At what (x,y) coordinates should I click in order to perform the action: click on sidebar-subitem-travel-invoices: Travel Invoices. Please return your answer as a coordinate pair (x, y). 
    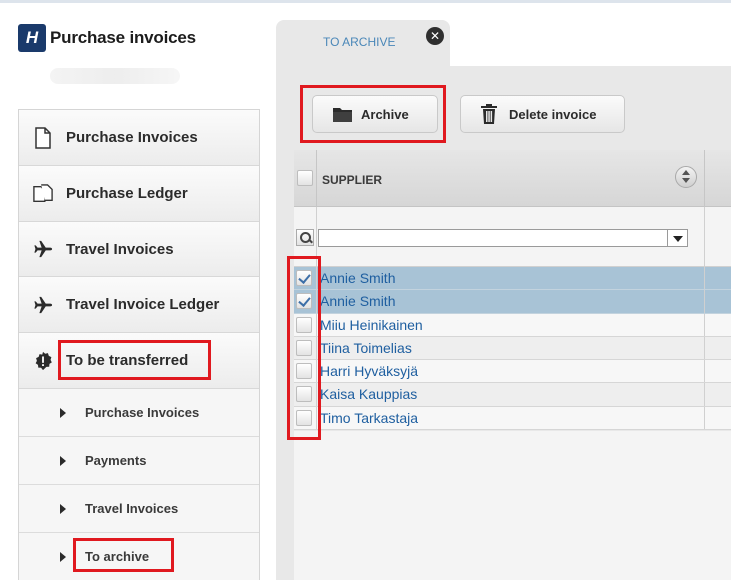
    Looking at the image, I should click on (139, 509).